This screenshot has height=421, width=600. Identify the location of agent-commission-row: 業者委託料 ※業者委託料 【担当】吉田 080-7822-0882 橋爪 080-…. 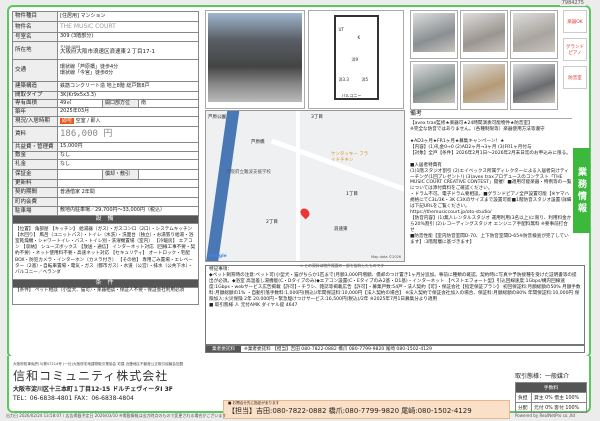
(395, 349).